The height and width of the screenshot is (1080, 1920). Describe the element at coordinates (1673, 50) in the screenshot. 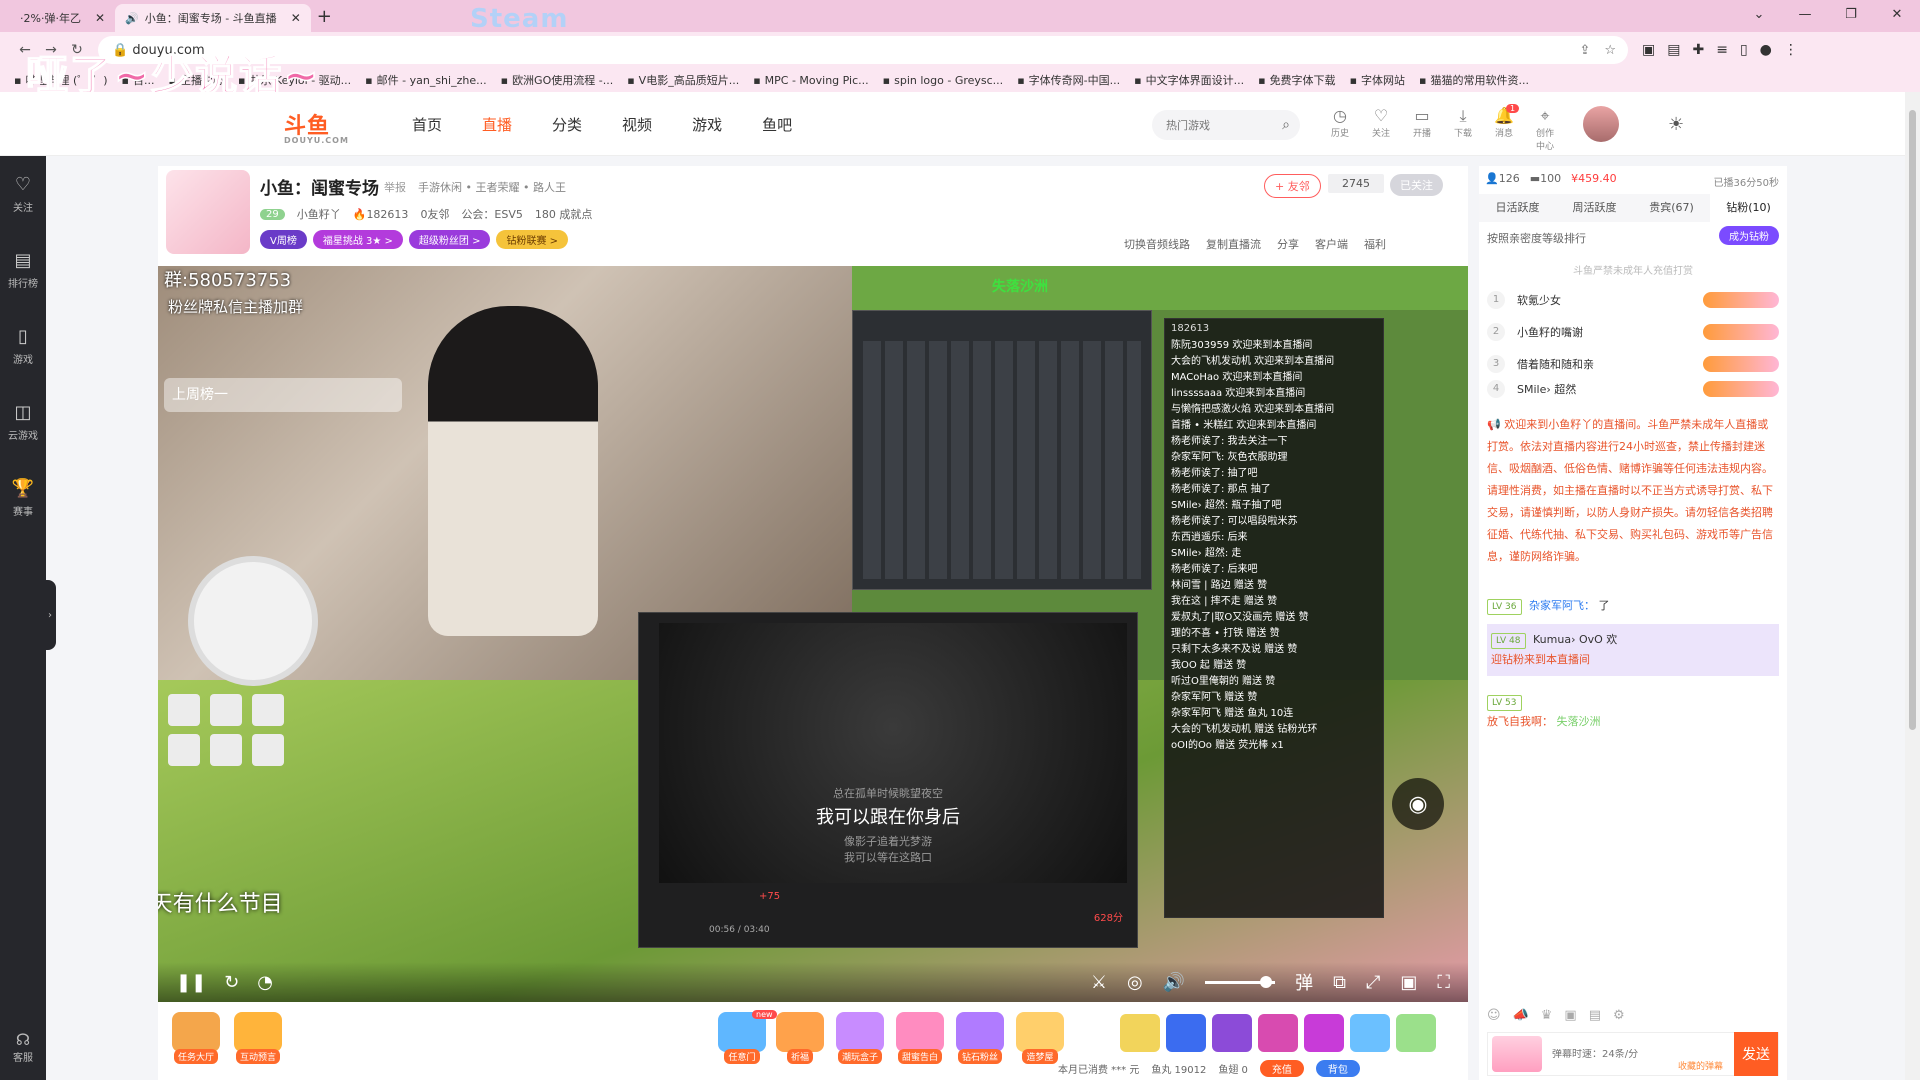

I see `extension-icon: ▤` at that location.